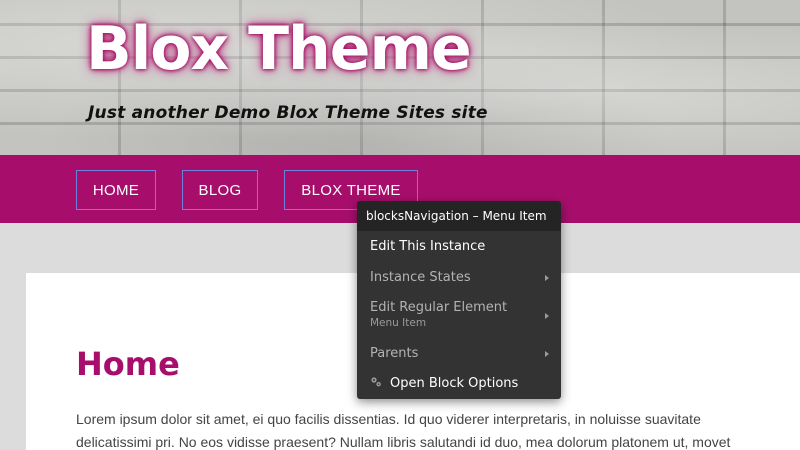 Image resolution: width=800 pixels, height=450 pixels. Describe the element at coordinates (128, 364) in the screenshot. I see `page-title: Home` at that location.